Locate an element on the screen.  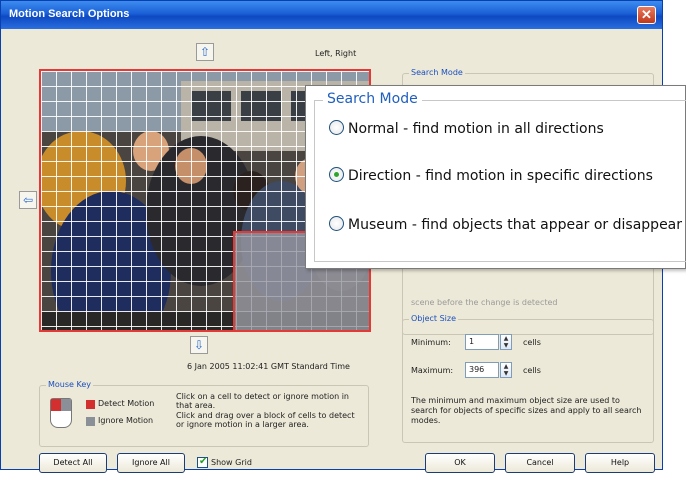
up-arrow-icon: ⇧ is located at coordinates (205, 52).